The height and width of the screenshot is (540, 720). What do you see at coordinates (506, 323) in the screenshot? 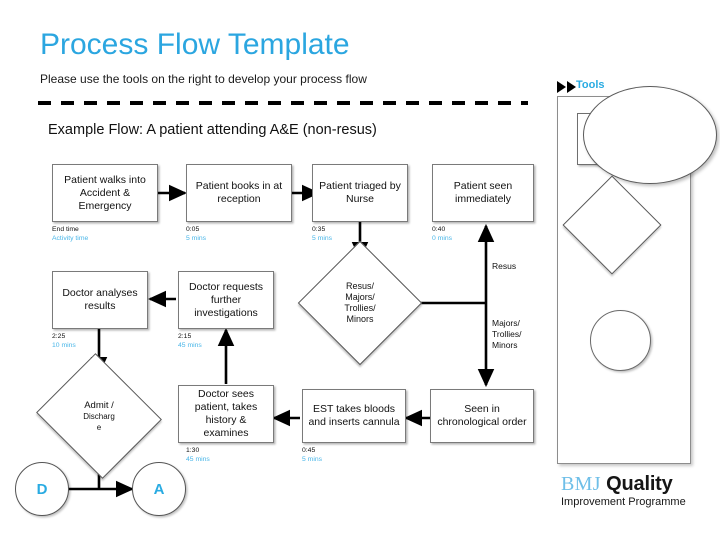
I see `edge-label-majors-line1: Majors/` at bounding box center [506, 323].